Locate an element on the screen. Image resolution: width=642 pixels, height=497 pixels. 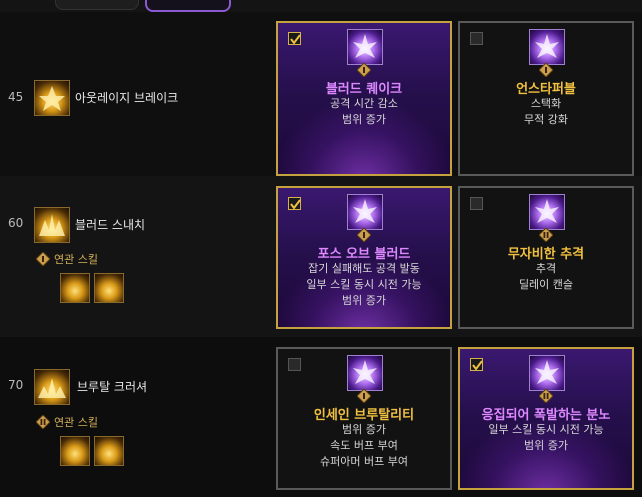
option-line: 잡기 실패해도 공격 발동 is located at coordinates (364, 268).